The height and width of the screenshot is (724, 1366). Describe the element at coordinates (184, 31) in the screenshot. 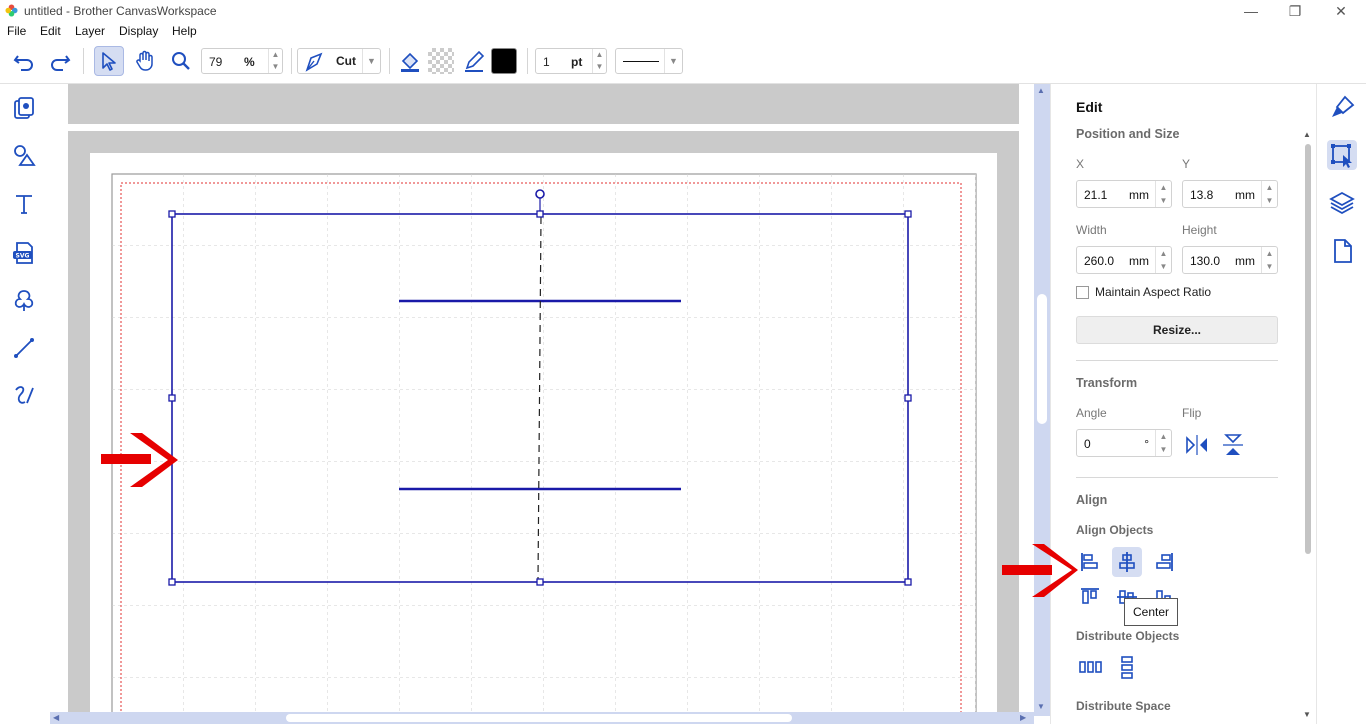

I see `menu-help: Help` at that location.